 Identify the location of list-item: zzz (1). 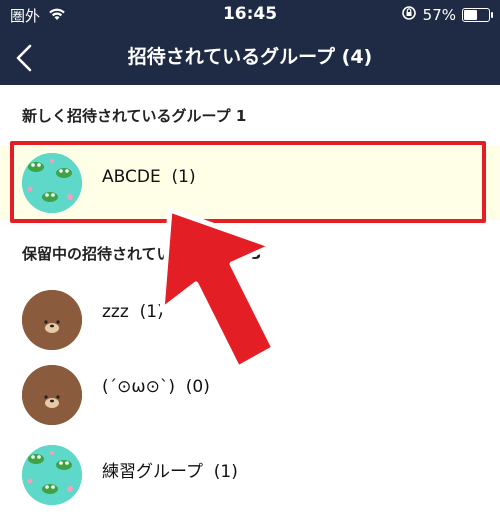
(250, 315).